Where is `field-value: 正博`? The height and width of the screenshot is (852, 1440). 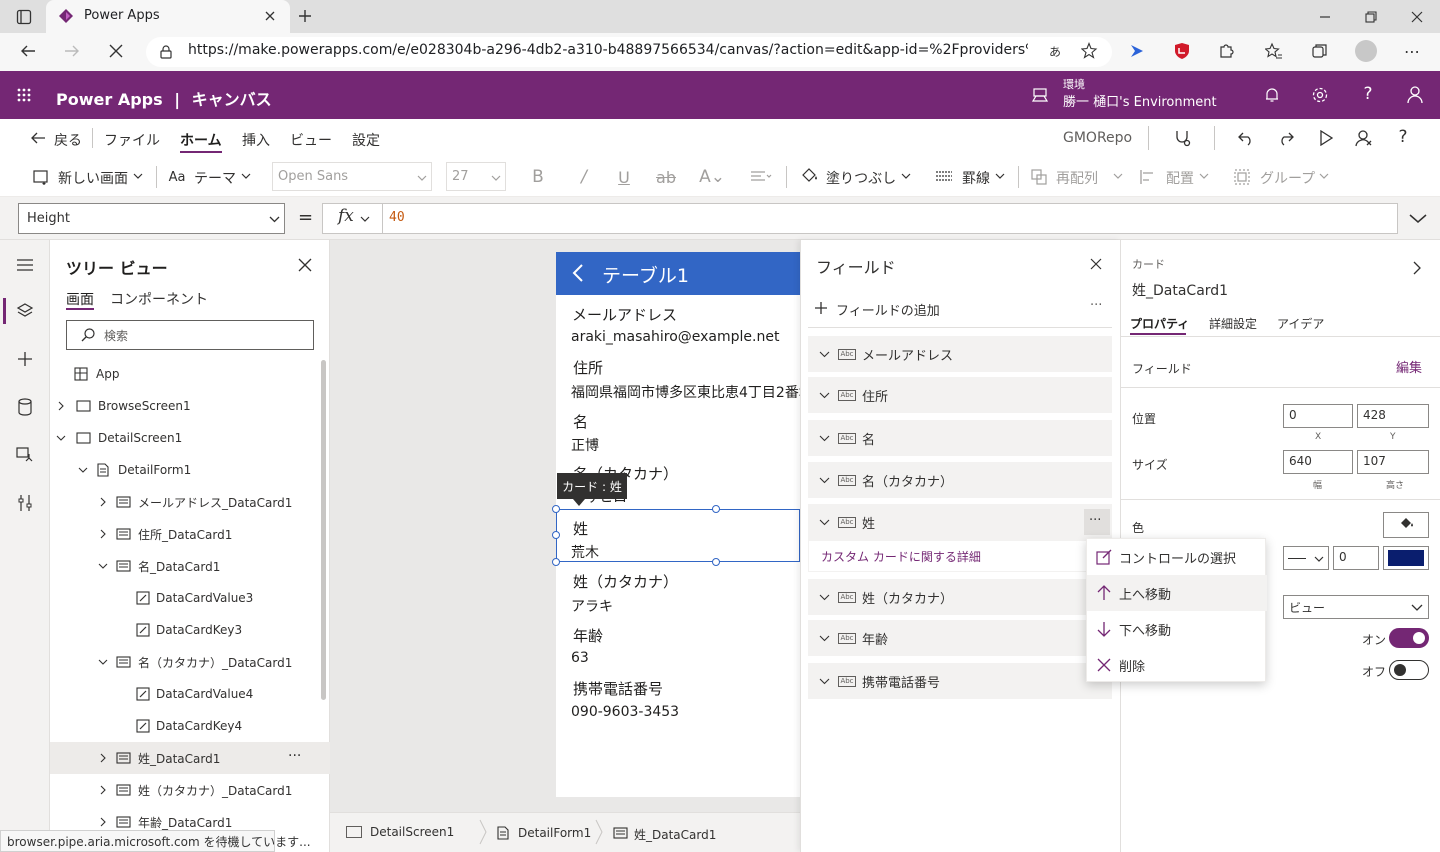
field-value: 正博 is located at coordinates (585, 445).